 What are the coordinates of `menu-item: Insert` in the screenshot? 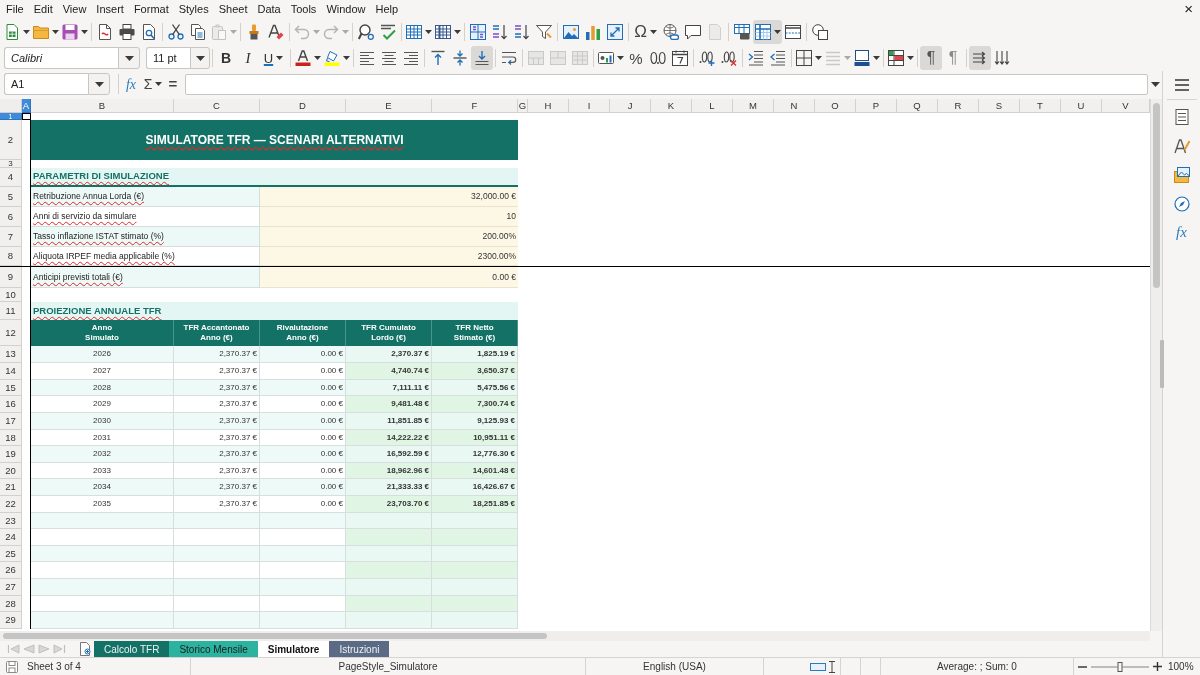 It's located at (110, 9).